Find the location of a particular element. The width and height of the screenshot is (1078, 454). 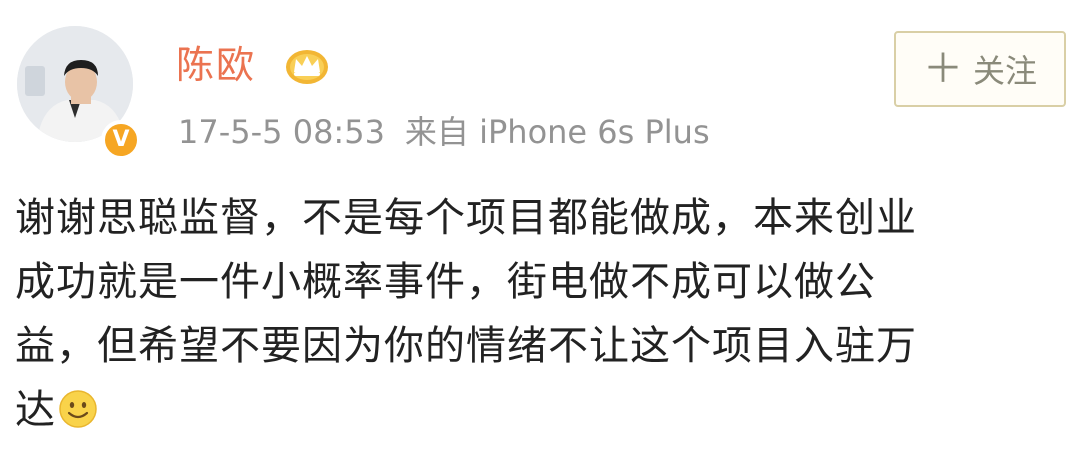

smile-icon is located at coordinates (78, 409).